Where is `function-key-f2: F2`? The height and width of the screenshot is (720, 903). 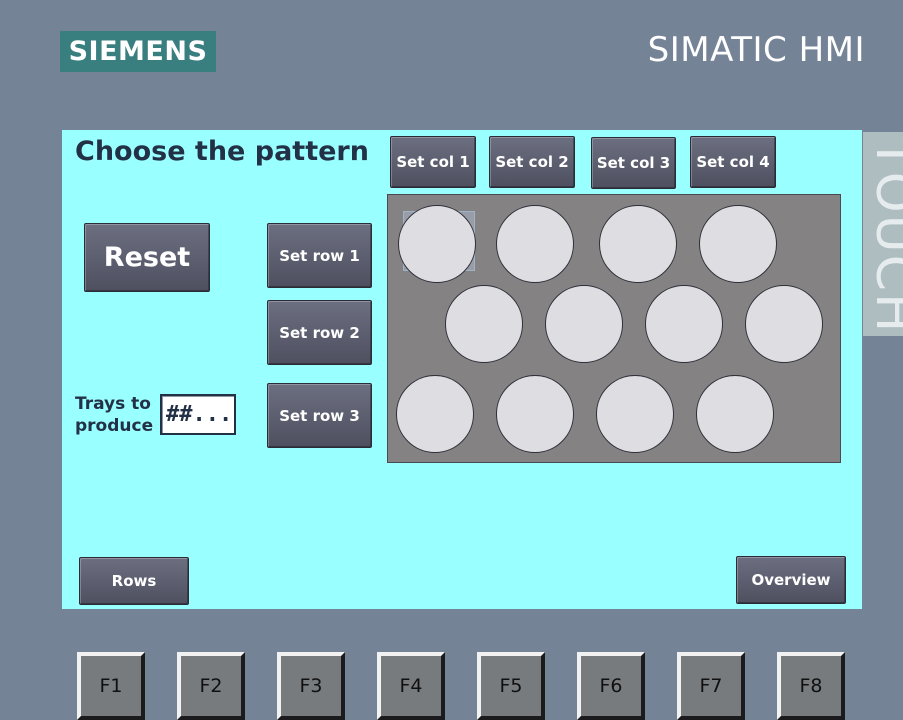 function-key-f2: F2 is located at coordinates (211, 686).